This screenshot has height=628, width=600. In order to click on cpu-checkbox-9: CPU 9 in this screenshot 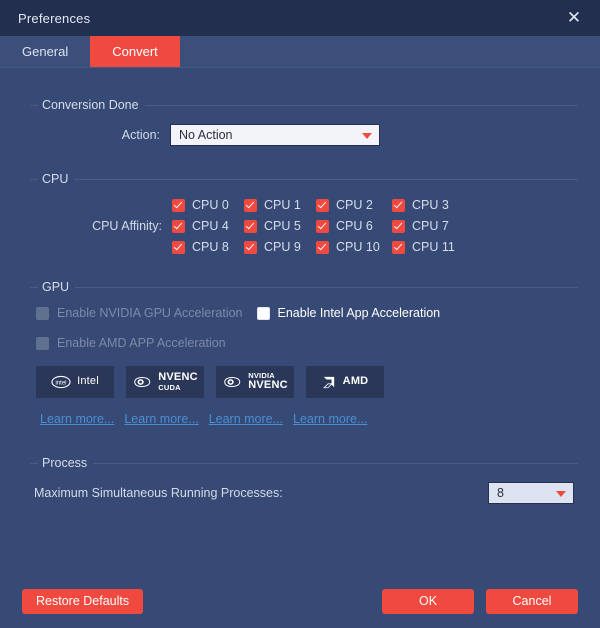, I will do `click(280, 247)`.